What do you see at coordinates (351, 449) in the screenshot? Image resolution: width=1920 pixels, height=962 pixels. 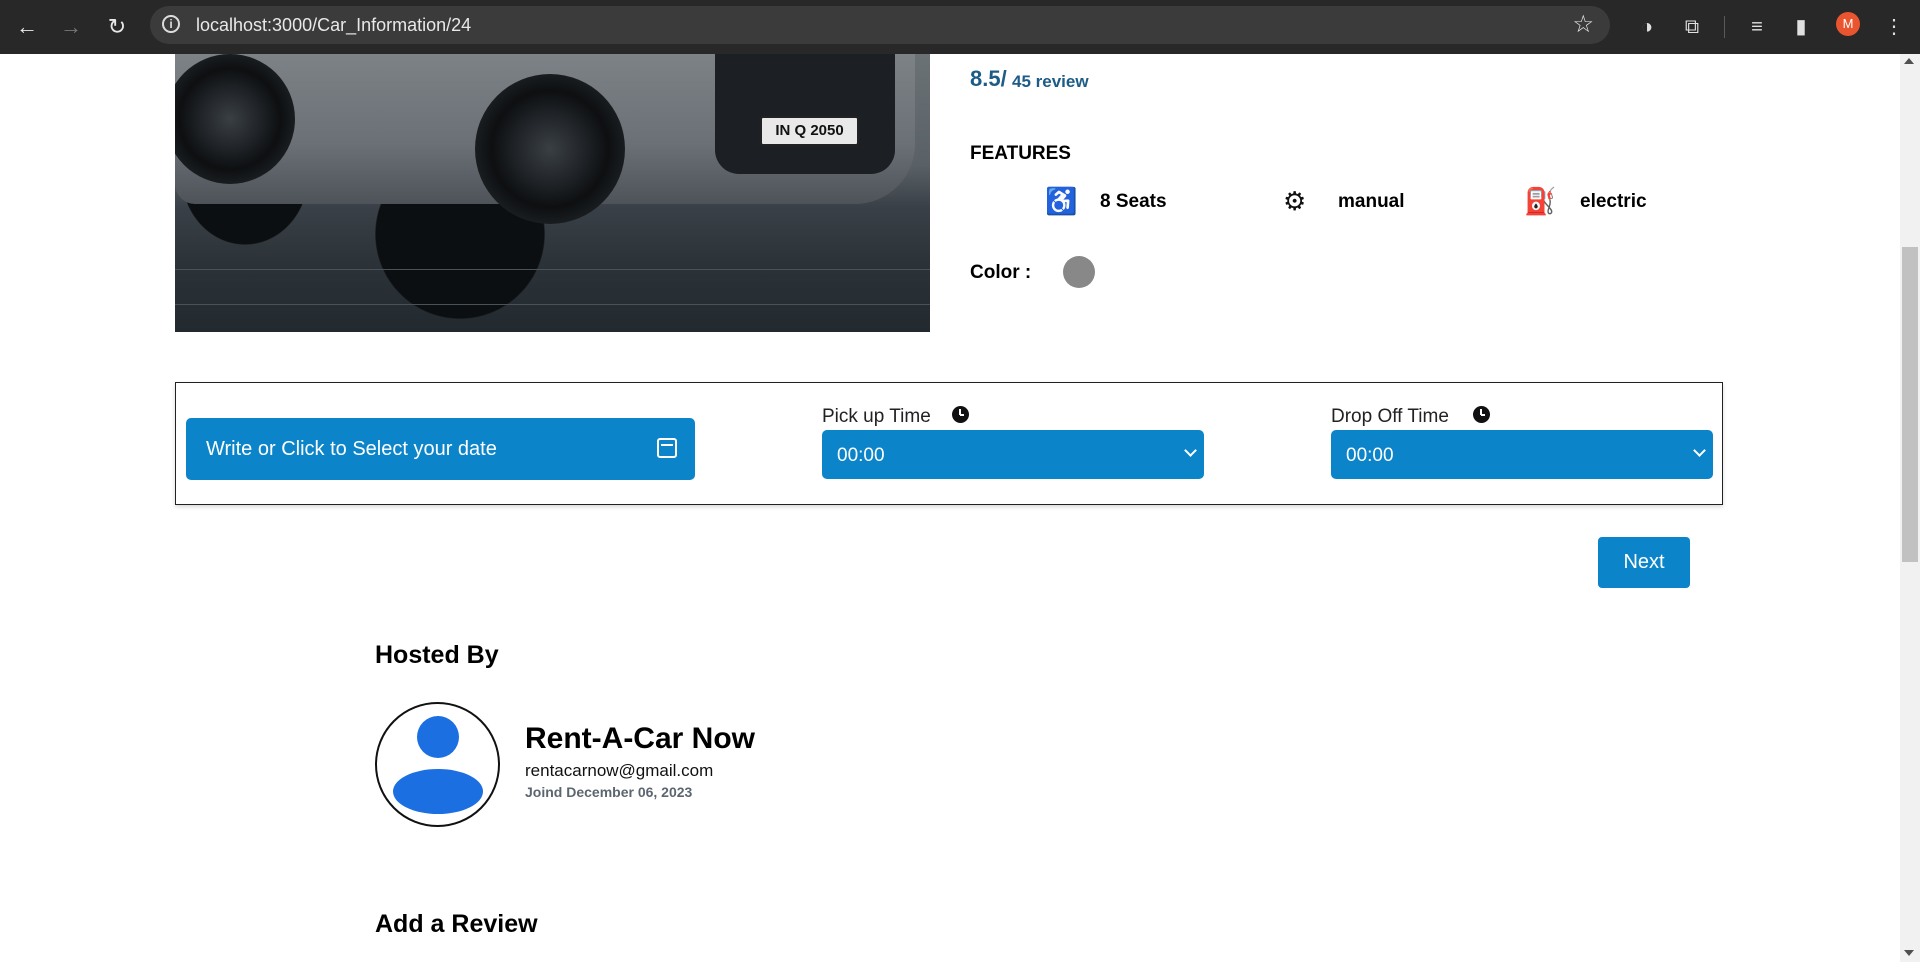 I see `date-placeholder: Write or Click to Select your date` at bounding box center [351, 449].